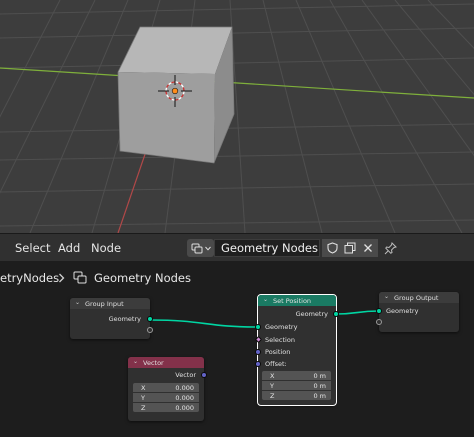 The image size is (474, 437). Describe the element at coordinates (258, 327) in the screenshot. I see `set-position-geometry-input-socket` at that location.